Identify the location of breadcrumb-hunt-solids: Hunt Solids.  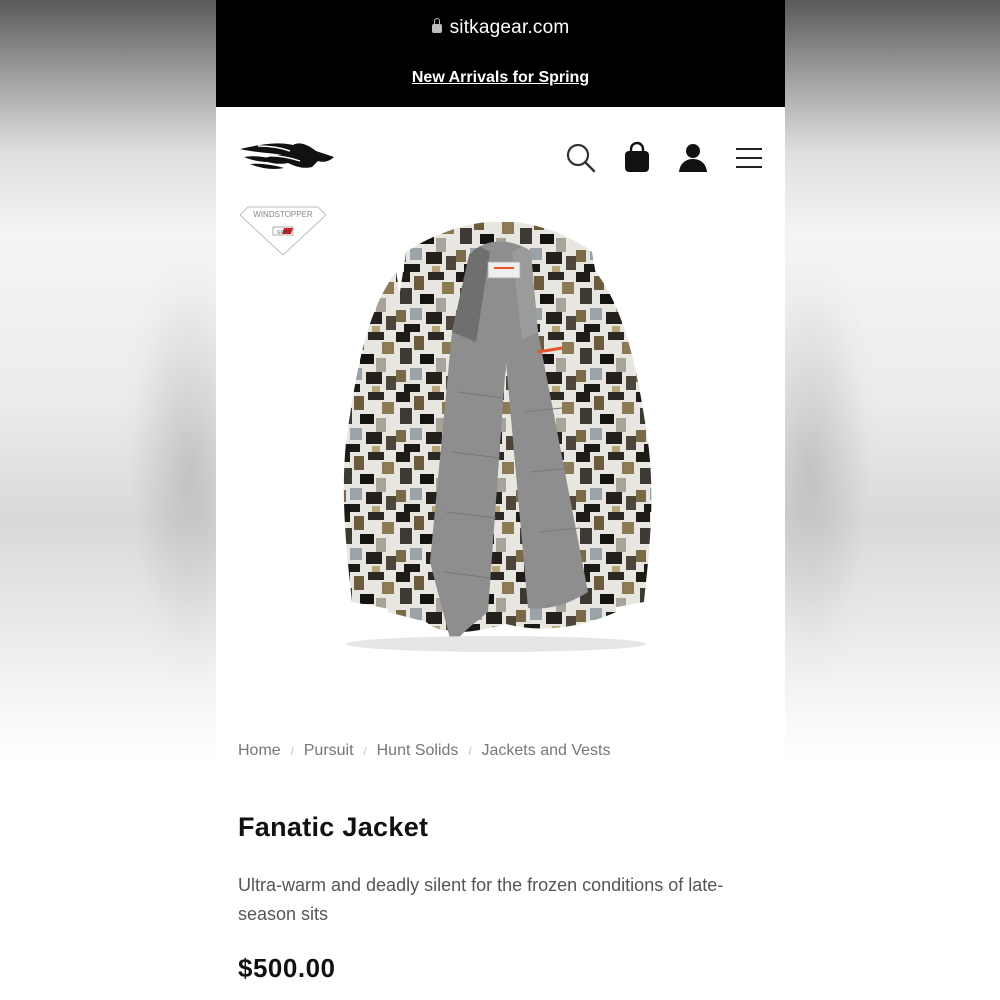
(418, 750).